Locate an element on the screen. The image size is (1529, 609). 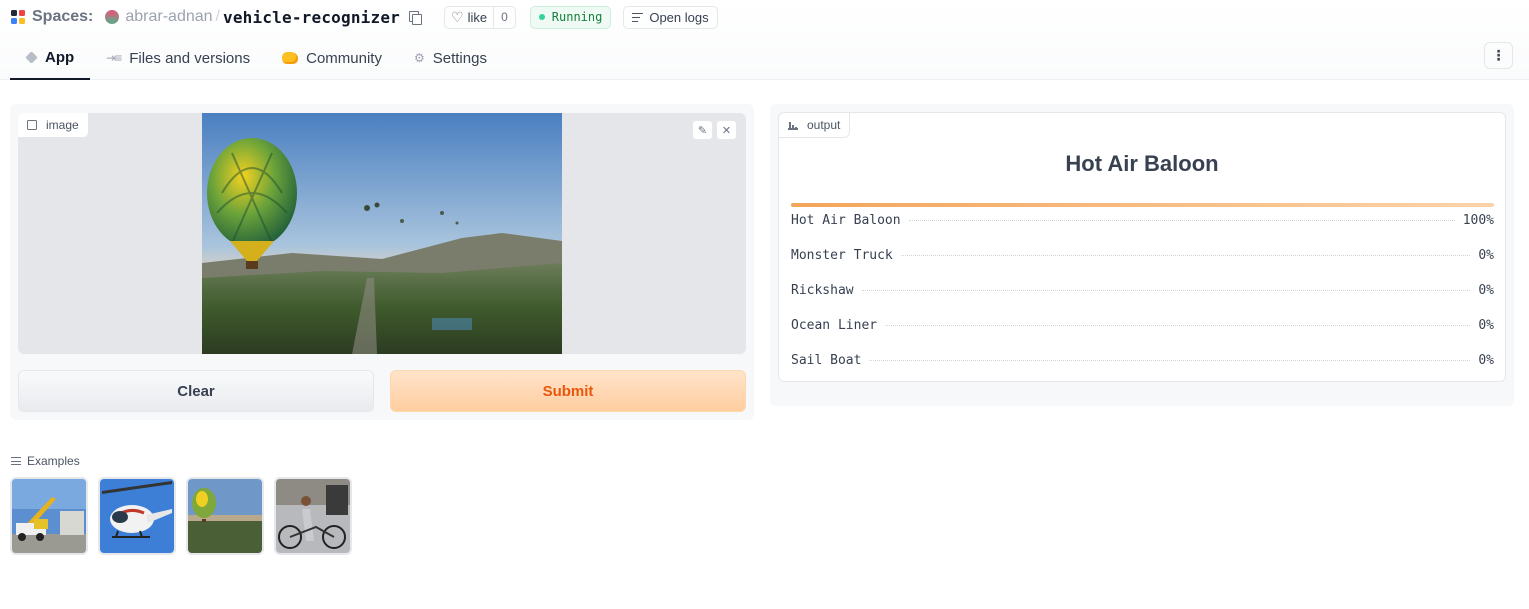
copy-icon is located at coordinates (415, 17).